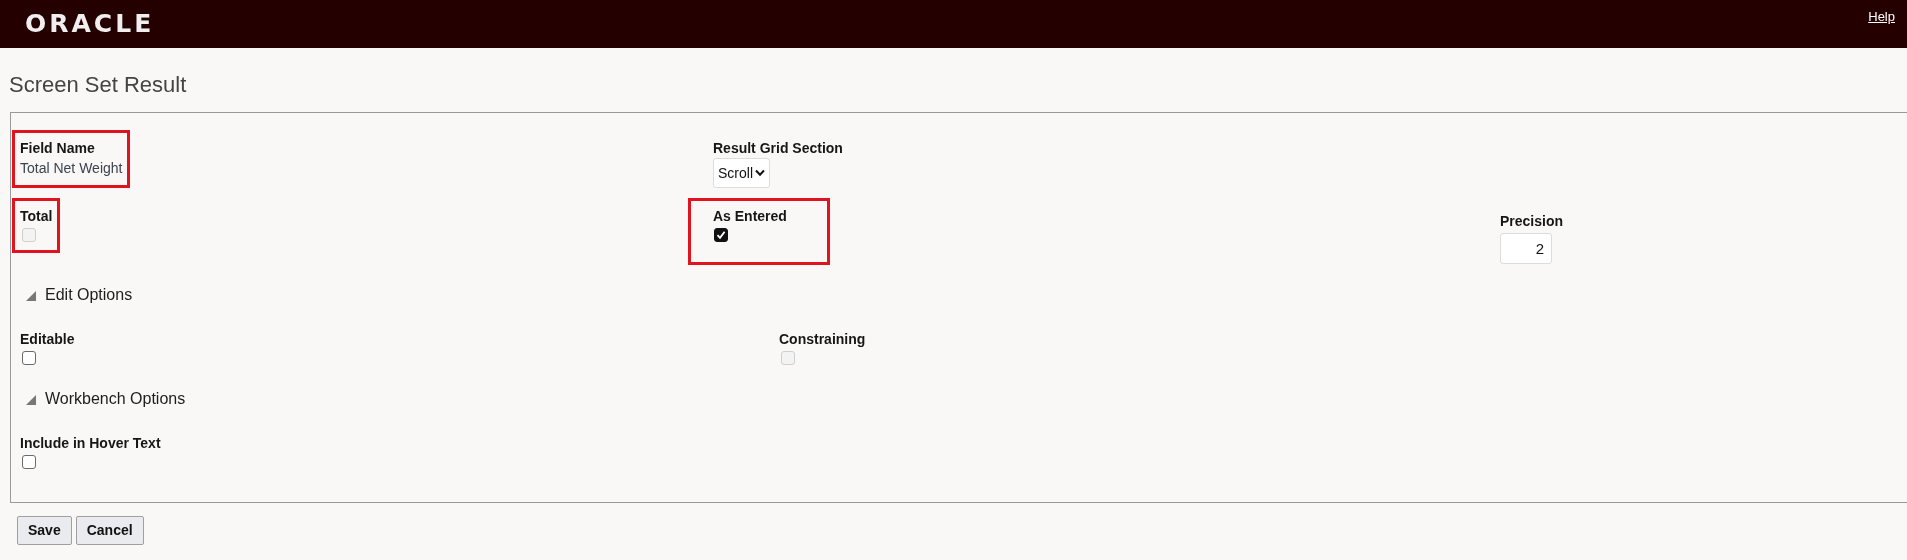 The image size is (1907, 560). I want to click on chevron-down-icon, so click(760, 173).